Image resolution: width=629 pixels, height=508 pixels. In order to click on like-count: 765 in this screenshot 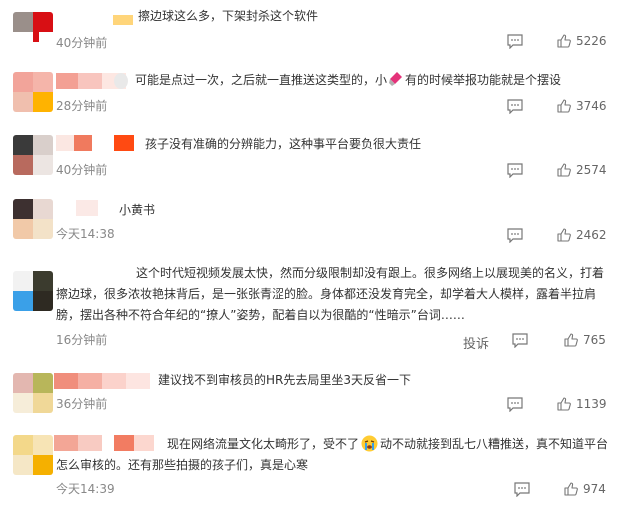, I will do `click(594, 340)`.